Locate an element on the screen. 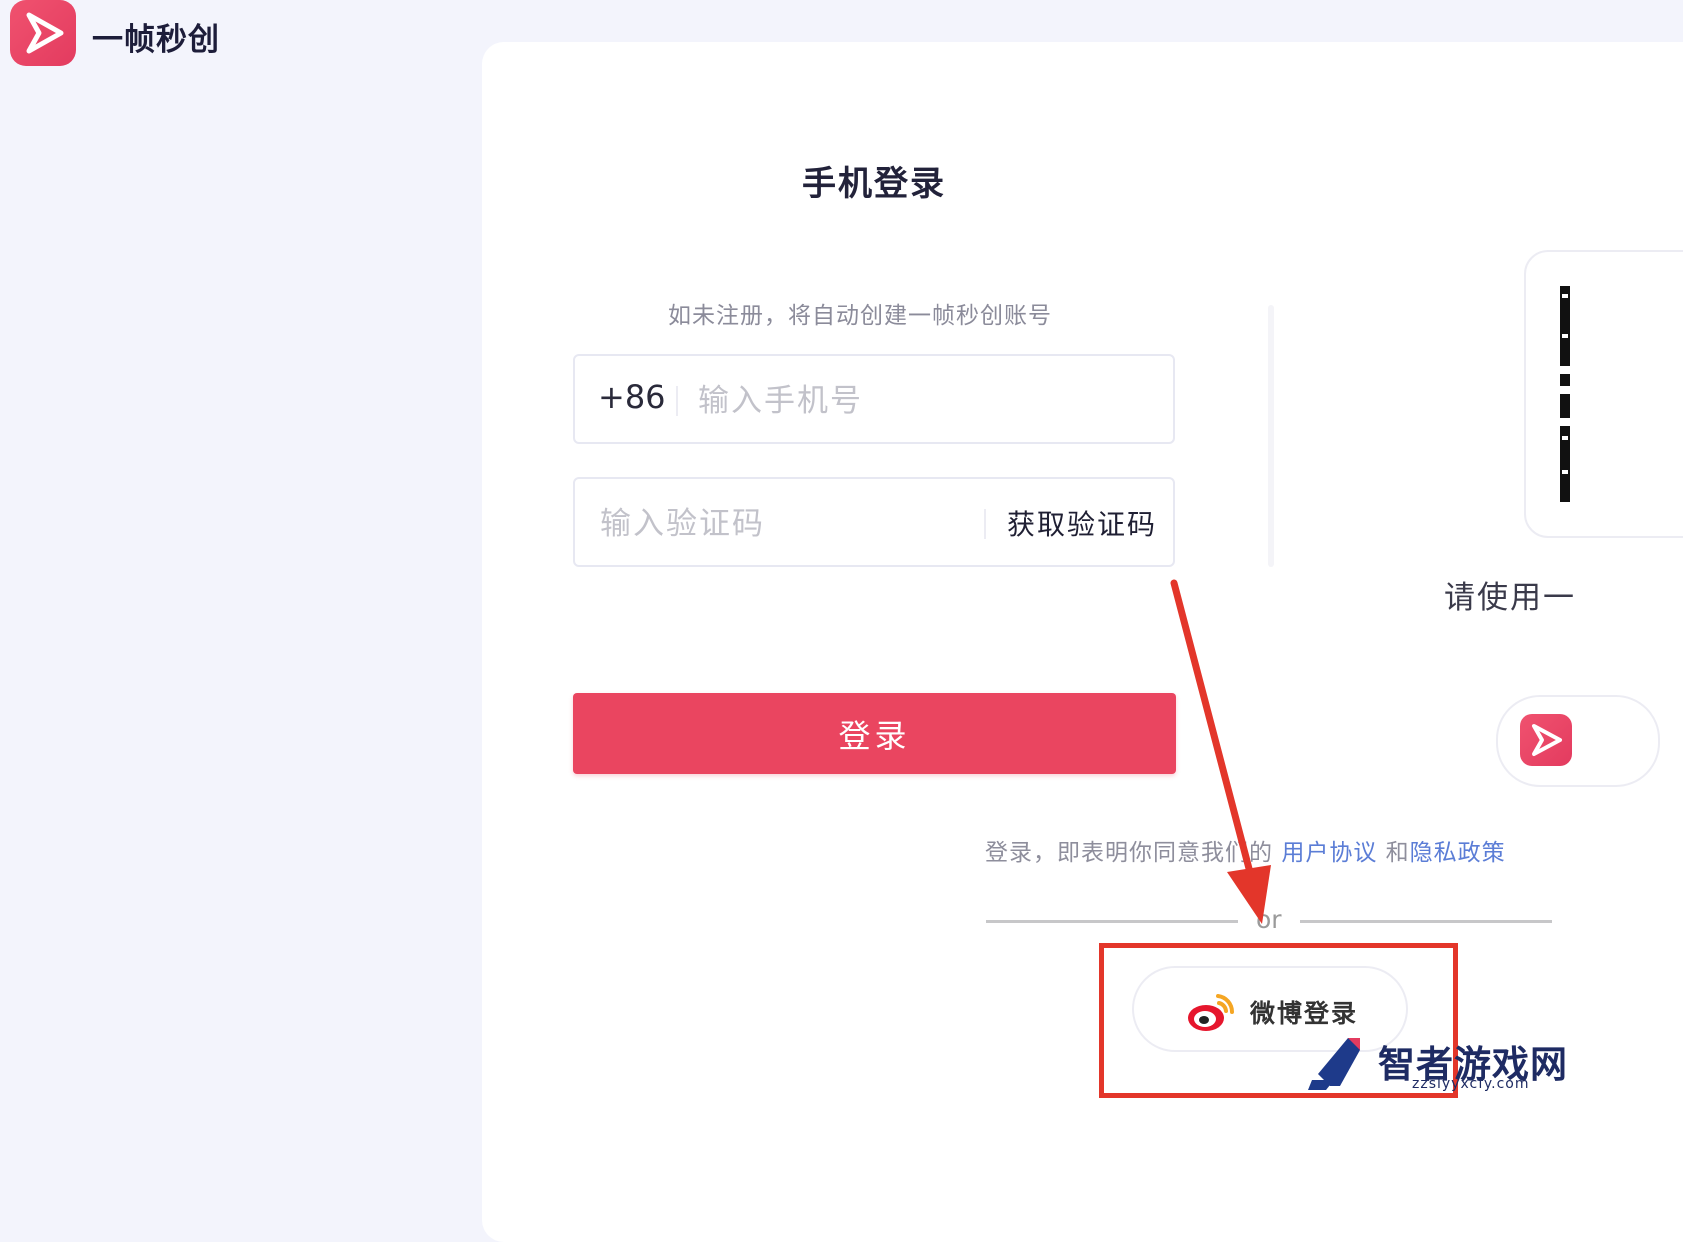 This screenshot has height=1242, width=1683. watermark-url: zzslyyxcfy.com is located at coordinates (1471, 1084).